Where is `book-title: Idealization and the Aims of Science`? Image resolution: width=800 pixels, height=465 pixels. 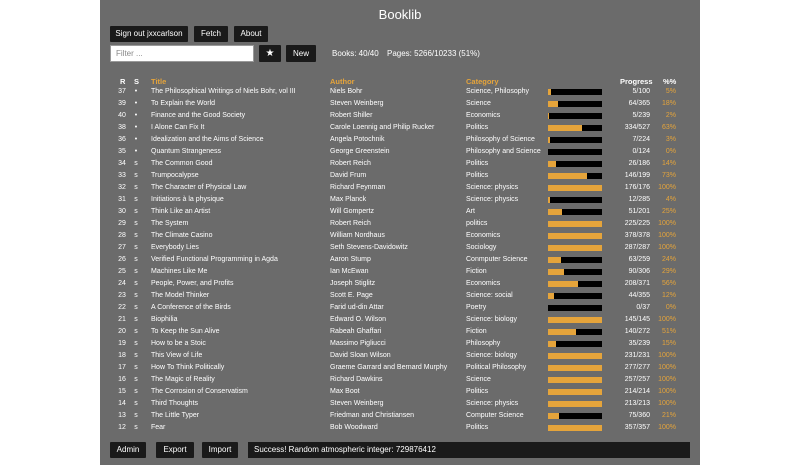
book-title: Idealization and the Aims of Science is located at coordinates (207, 139).